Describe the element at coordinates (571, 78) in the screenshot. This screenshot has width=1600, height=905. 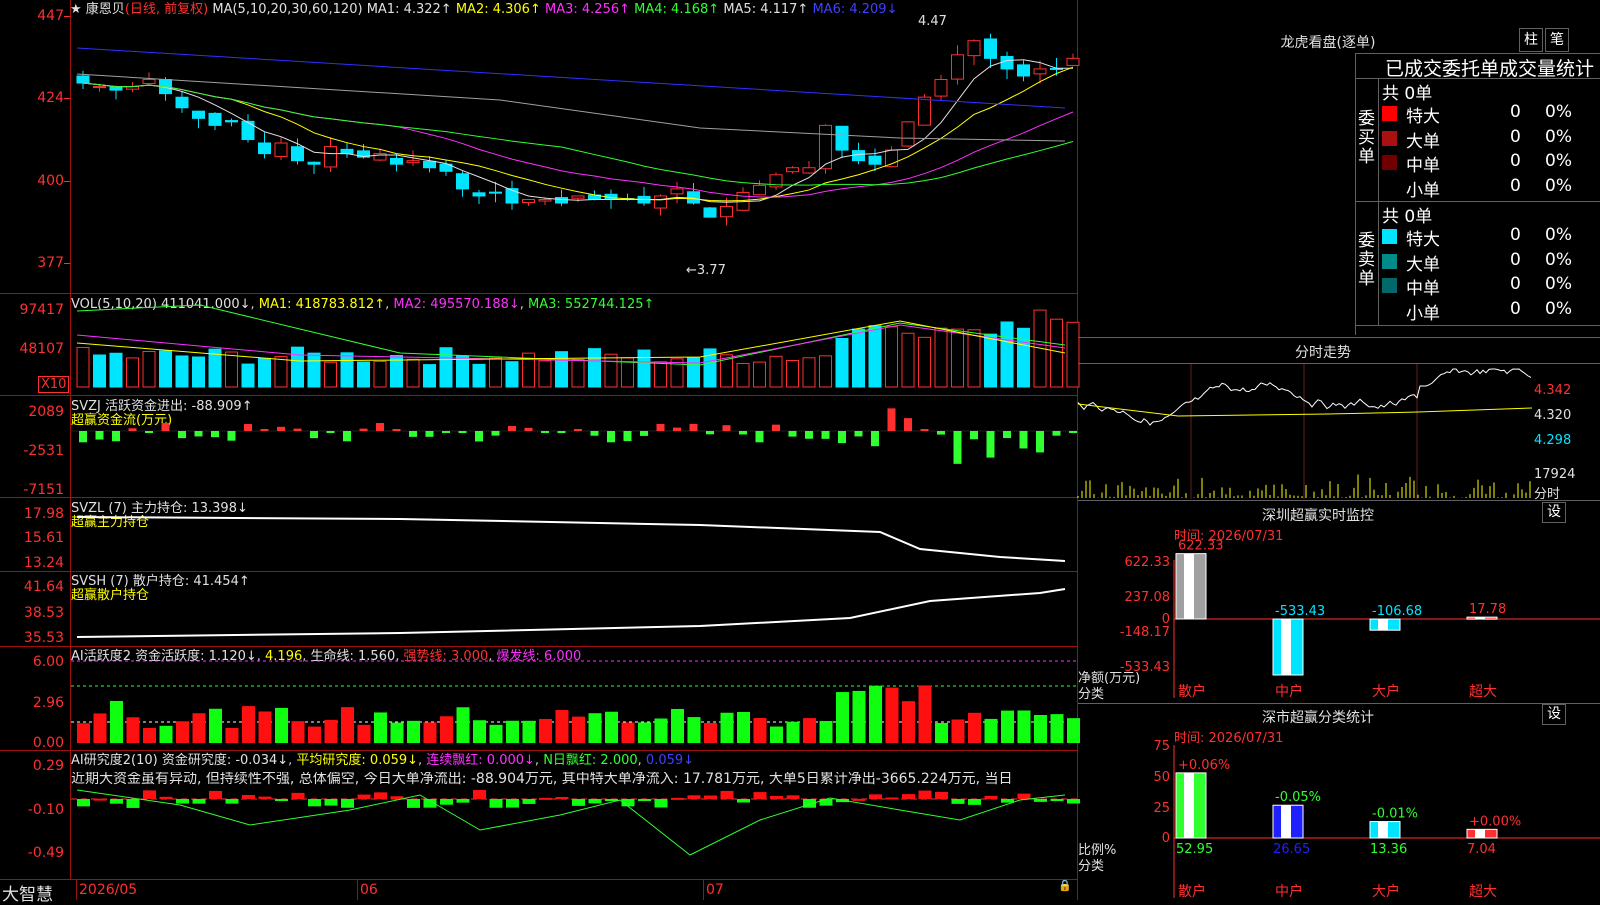
I see `ma-line` at that location.